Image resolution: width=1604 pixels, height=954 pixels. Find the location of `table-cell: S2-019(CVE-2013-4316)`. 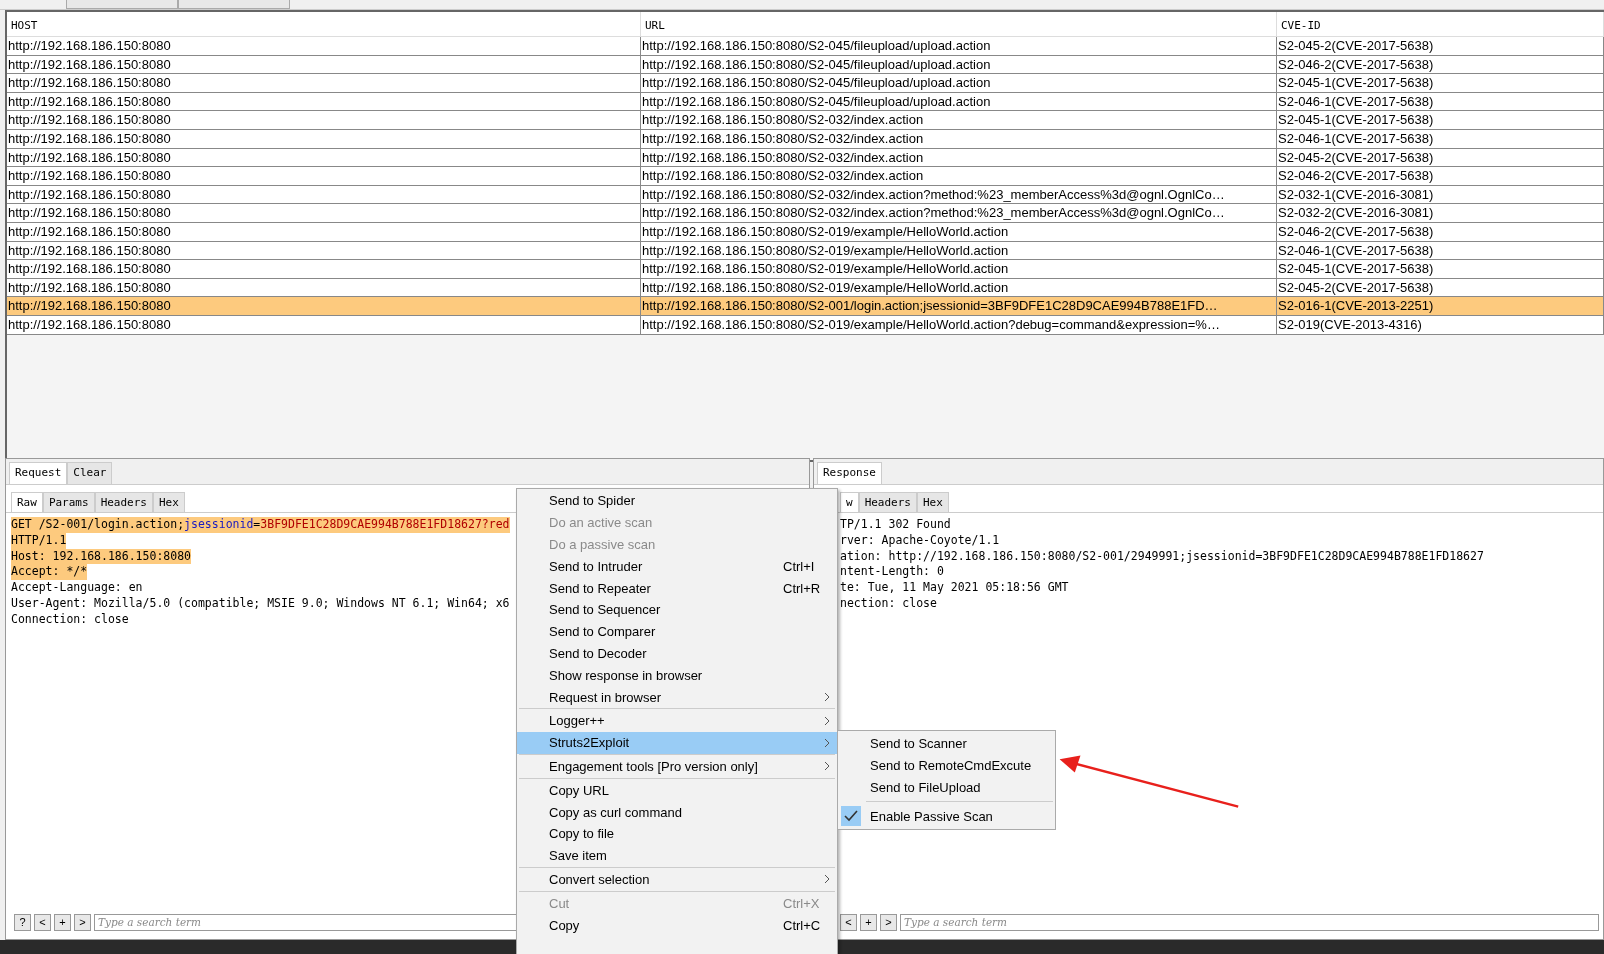

table-cell: S2-019(CVE-2013-4316) is located at coordinates (1440, 324).